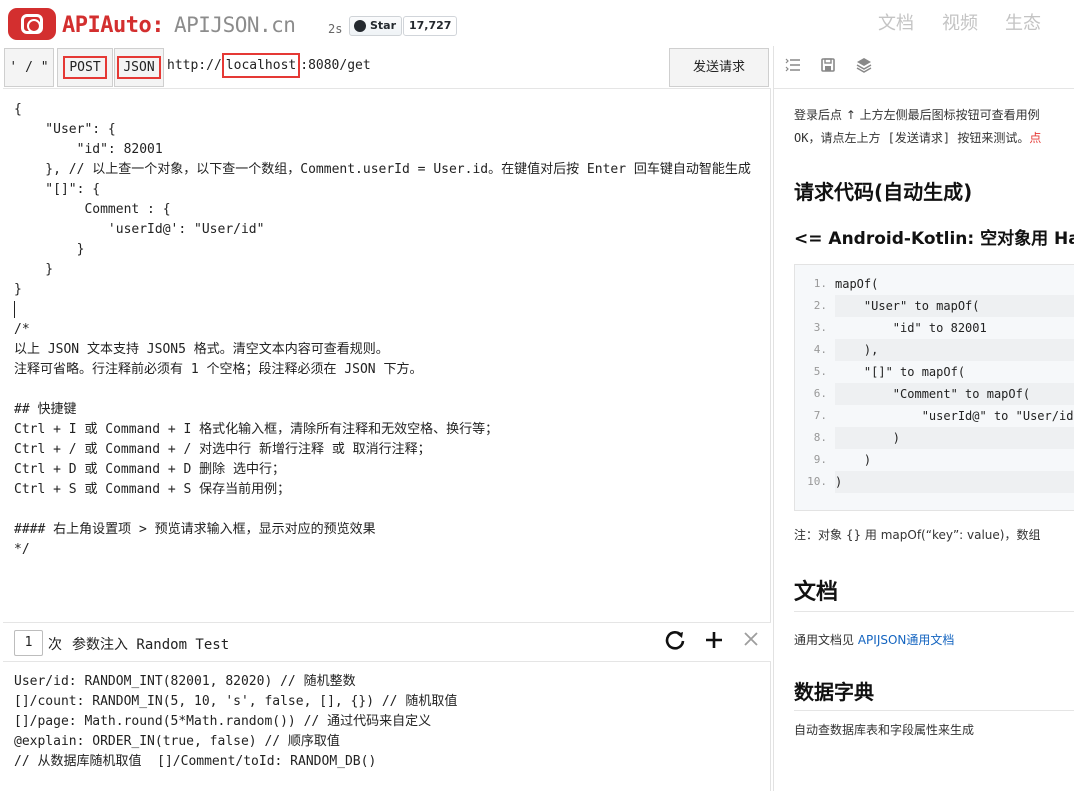 This screenshot has height=791, width=1074. What do you see at coordinates (912, 138) in the screenshot?
I see `intro-line-2-text: OK，请点左上方 [发送请求] 按钮来测试。` at bounding box center [912, 138].